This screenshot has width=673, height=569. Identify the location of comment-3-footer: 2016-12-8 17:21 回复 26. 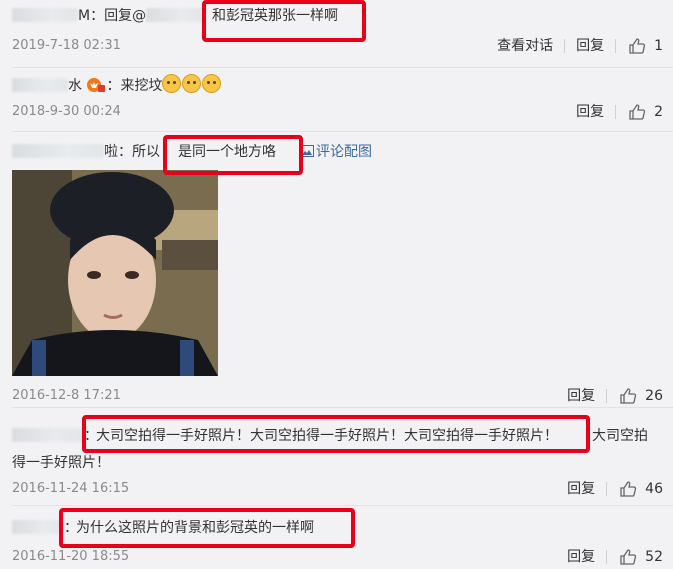
(336, 393).